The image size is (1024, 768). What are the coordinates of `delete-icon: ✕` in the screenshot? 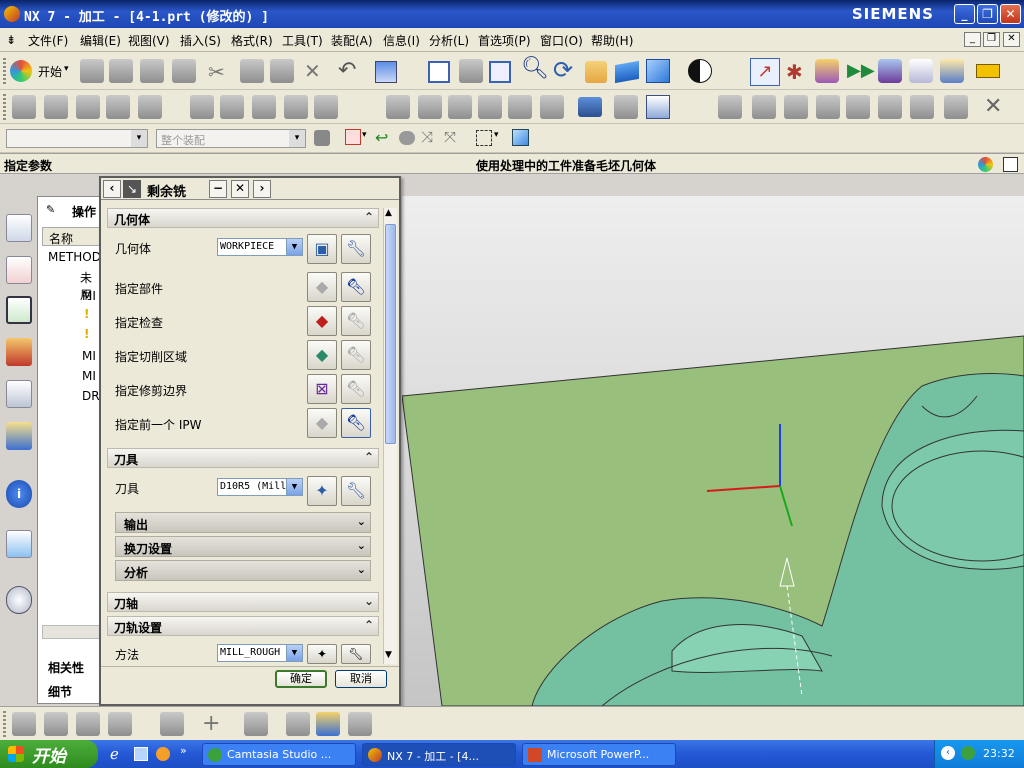 It's located at (312, 71).